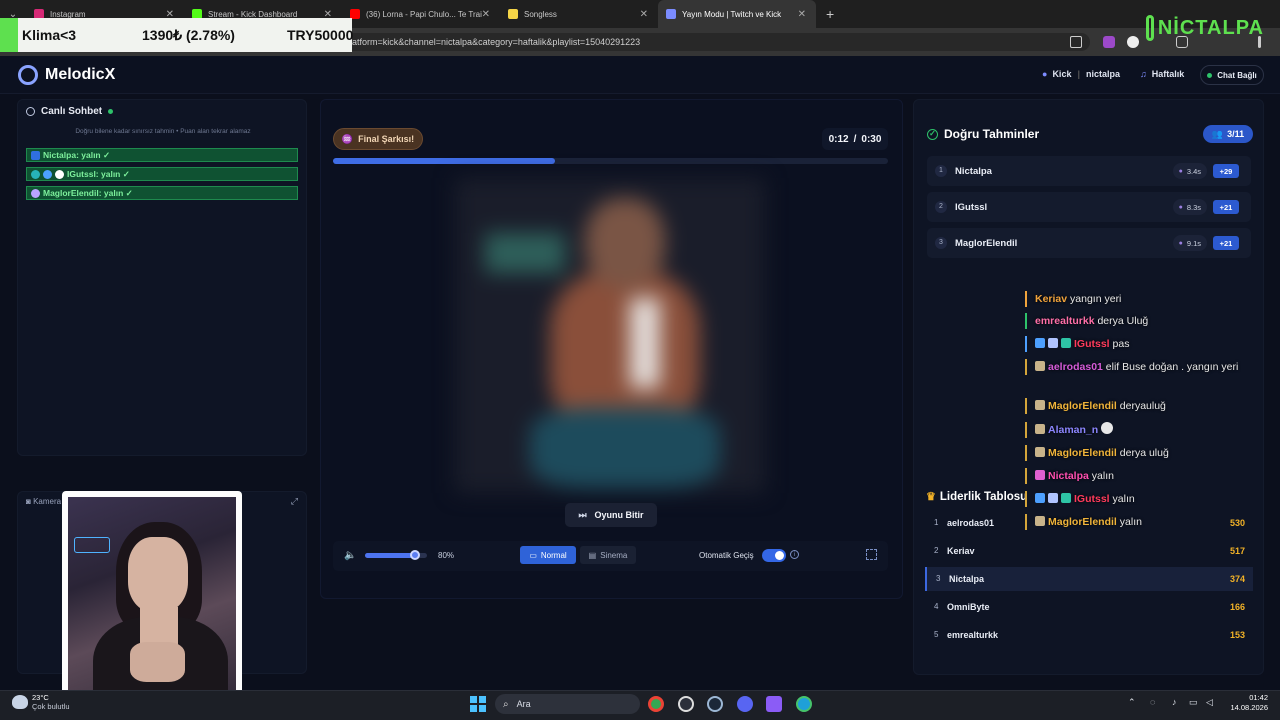 The width and height of the screenshot is (1280, 720). What do you see at coordinates (1089, 207) in the screenshot?
I see `correct-guess-row: 2 IGutssl ● 8.3s +21` at bounding box center [1089, 207].